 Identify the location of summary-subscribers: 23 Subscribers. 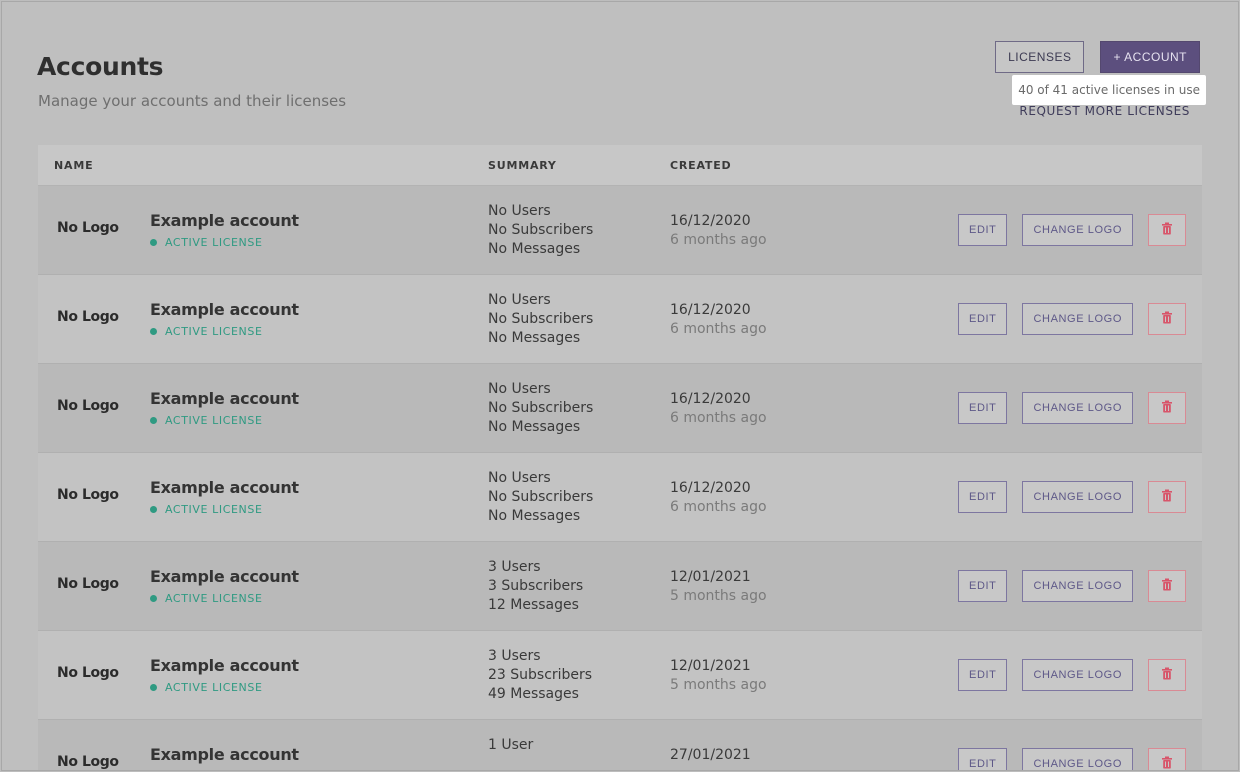
(540, 675).